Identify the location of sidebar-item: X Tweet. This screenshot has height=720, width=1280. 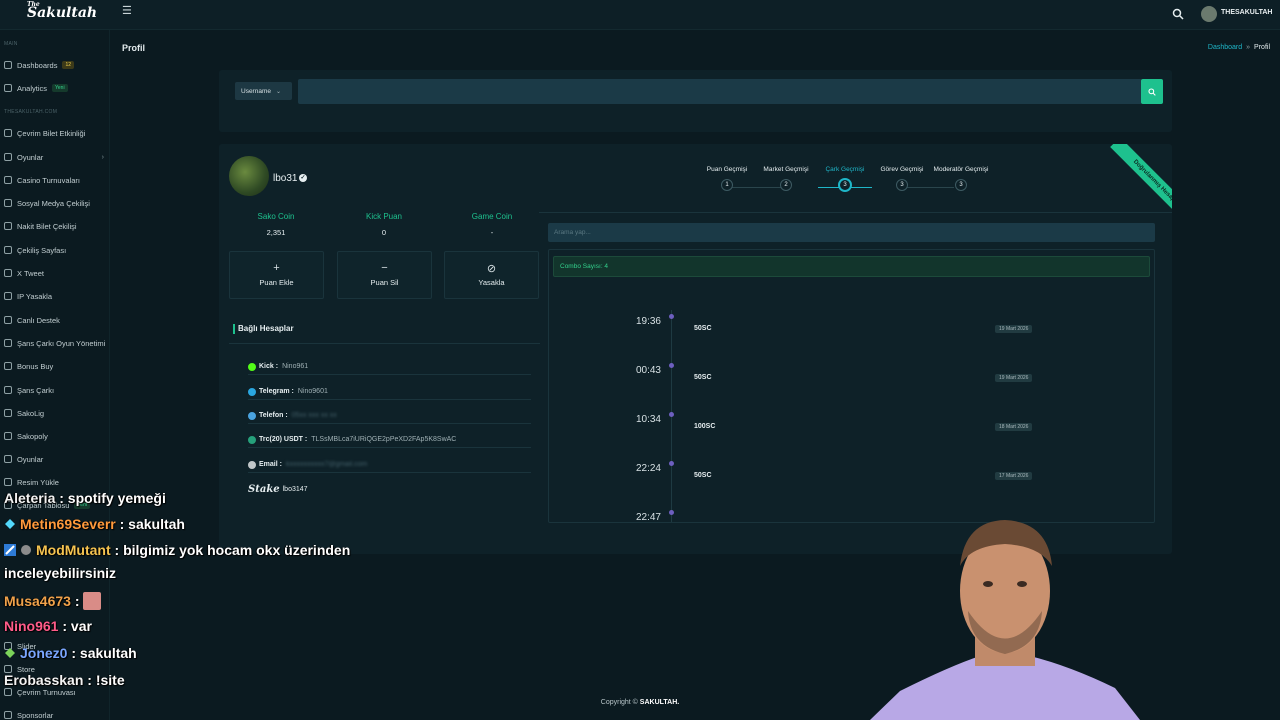
(56, 273).